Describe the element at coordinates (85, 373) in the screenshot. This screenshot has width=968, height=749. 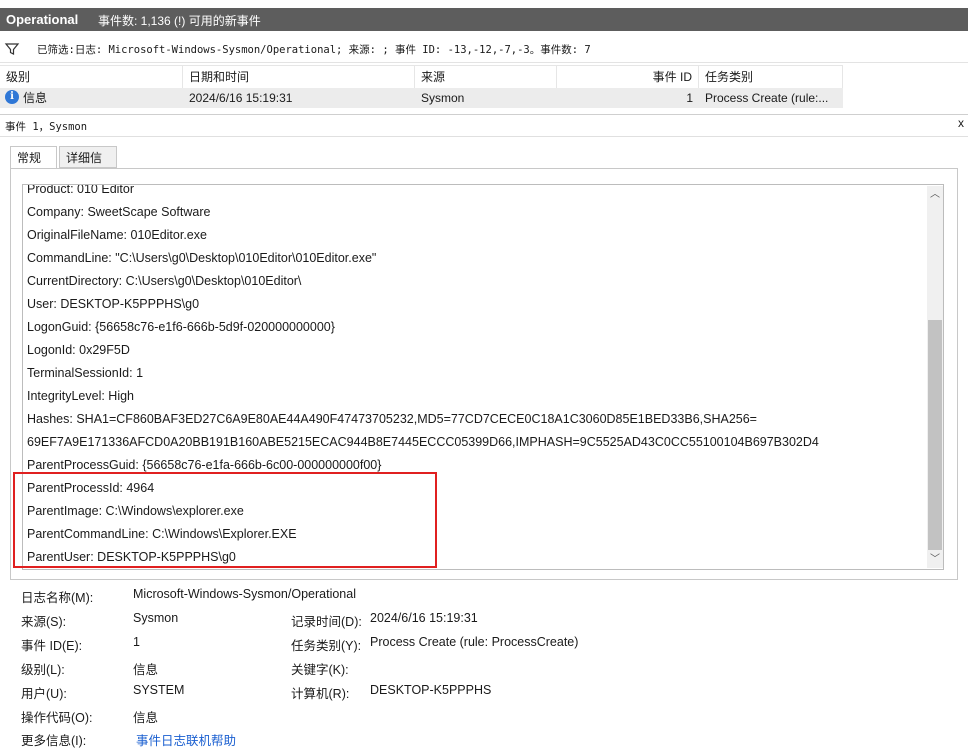
I see `detail-line: TerminalSessionId: 1` at that location.